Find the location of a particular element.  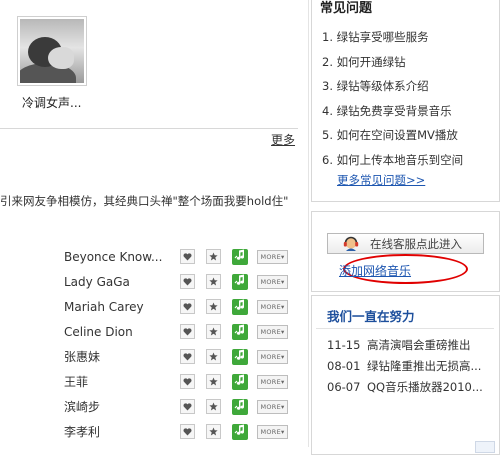

online-service-button: 在线客服点此进入 is located at coordinates (405, 243).